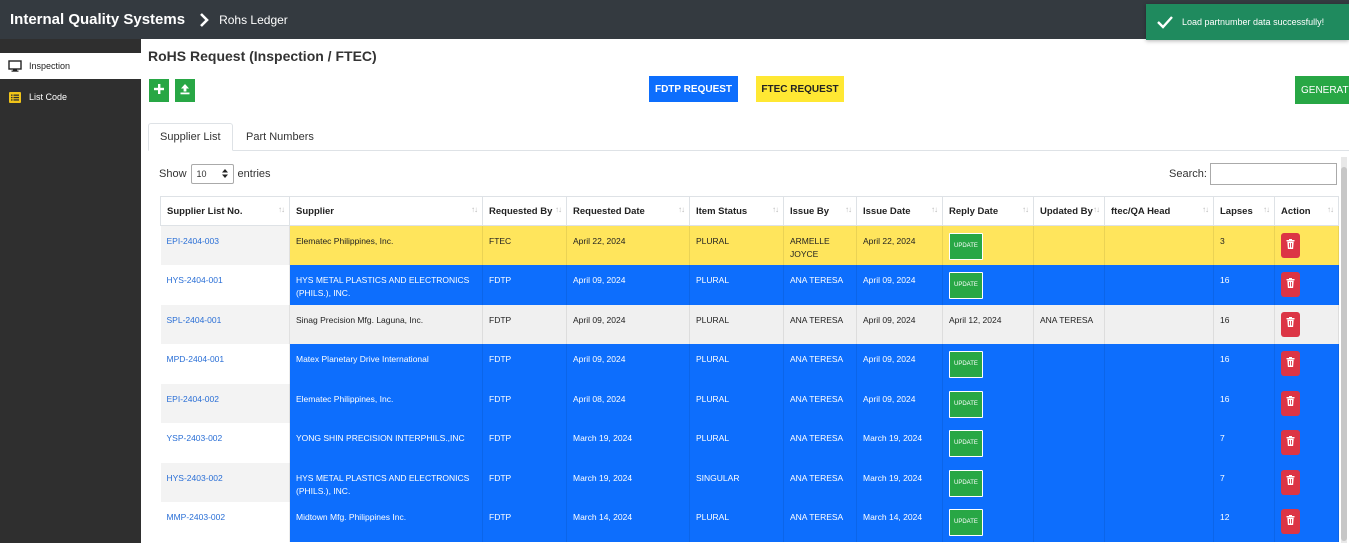  What do you see at coordinates (253, 20) in the screenshot?
I see `breadcrumb-current: Rohs Ledger` at bounding box center [253, 20].